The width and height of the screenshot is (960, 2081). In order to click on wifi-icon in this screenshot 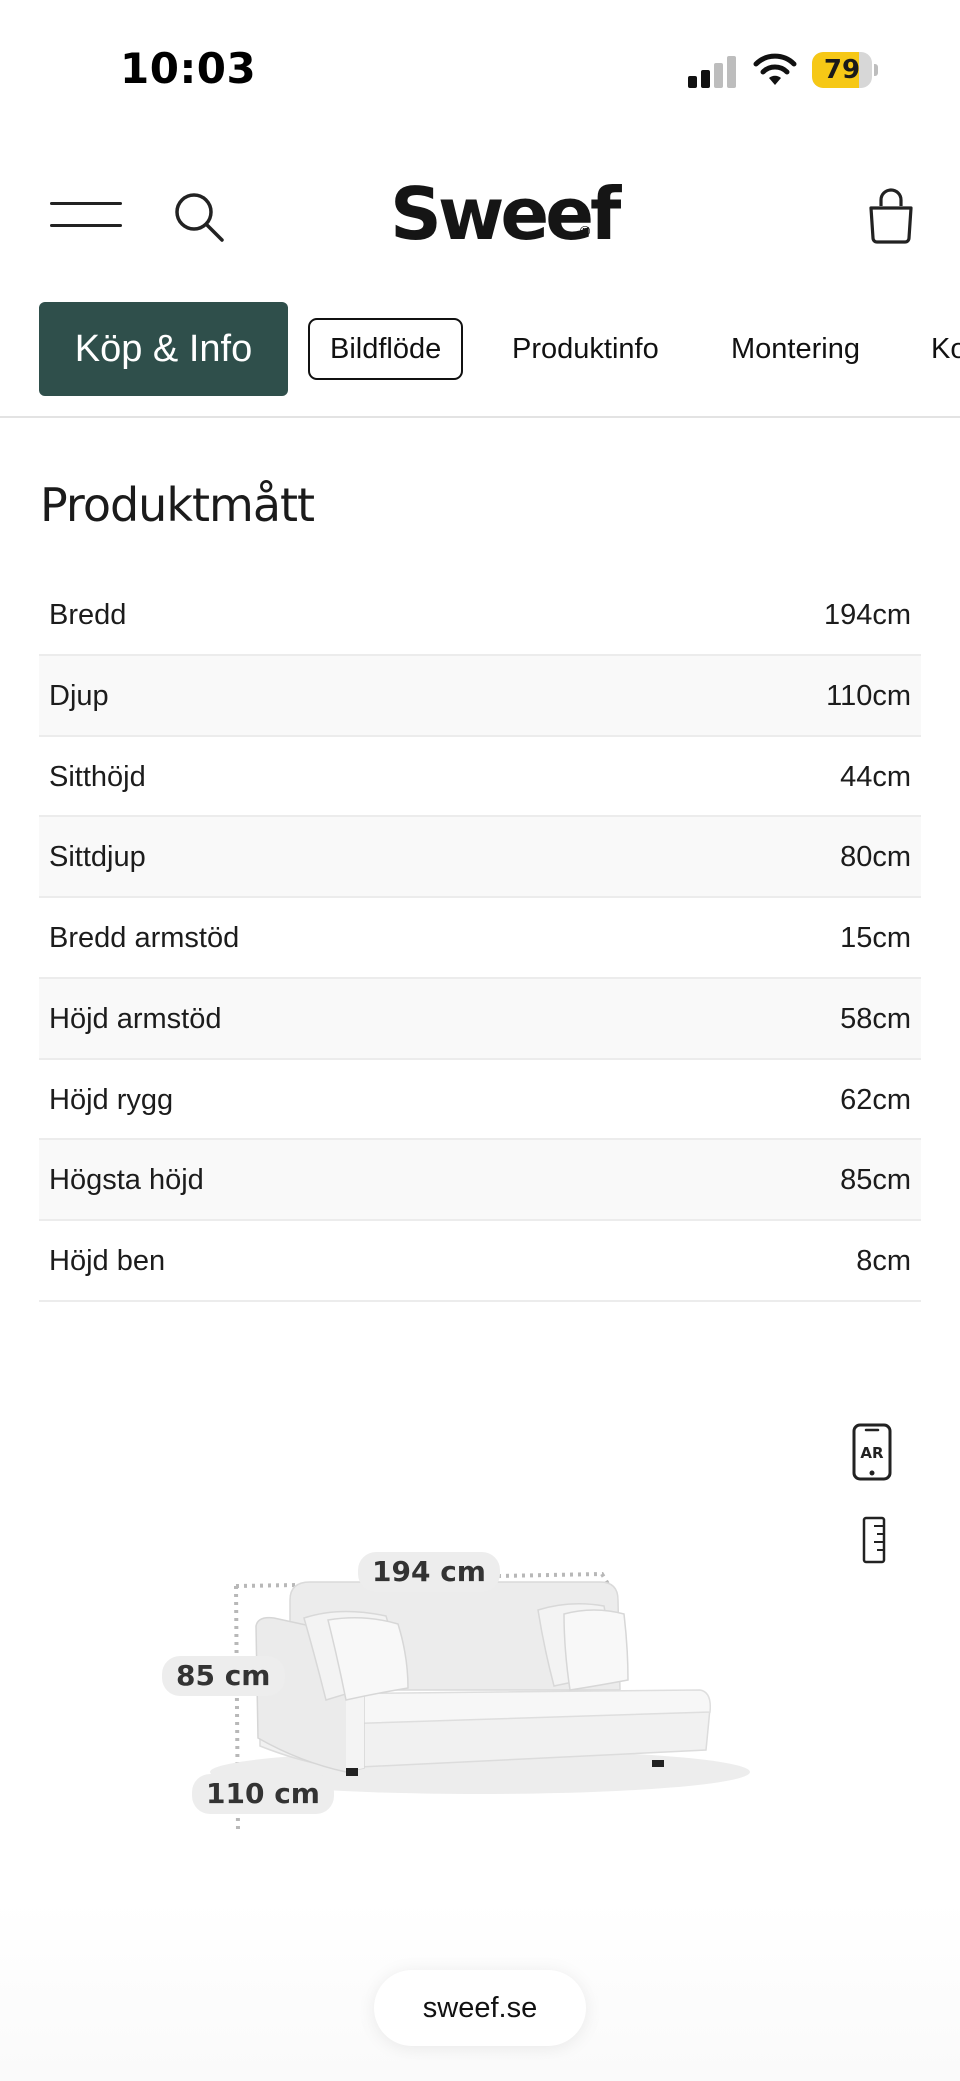, I will do `click(775, 69)`.